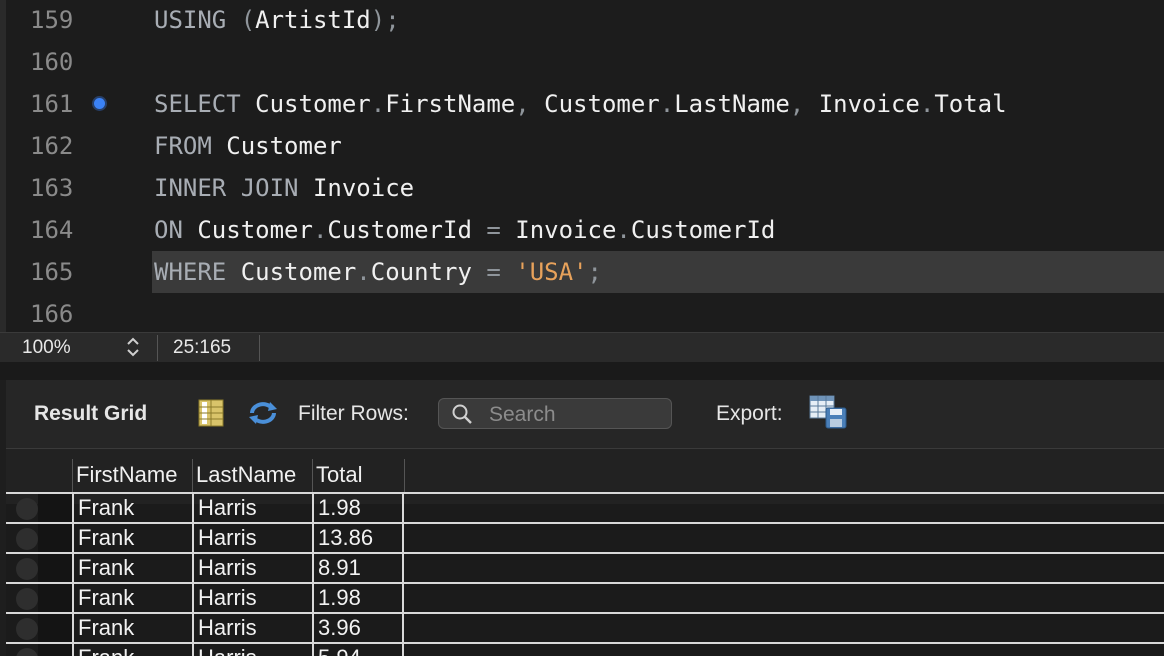 The width and height of the screenshot is (1164, 656). Describe the element at coordinates (582, 188) in the screenshot. I see `code-line: 163 INNER JOIN Invoice` at that location.